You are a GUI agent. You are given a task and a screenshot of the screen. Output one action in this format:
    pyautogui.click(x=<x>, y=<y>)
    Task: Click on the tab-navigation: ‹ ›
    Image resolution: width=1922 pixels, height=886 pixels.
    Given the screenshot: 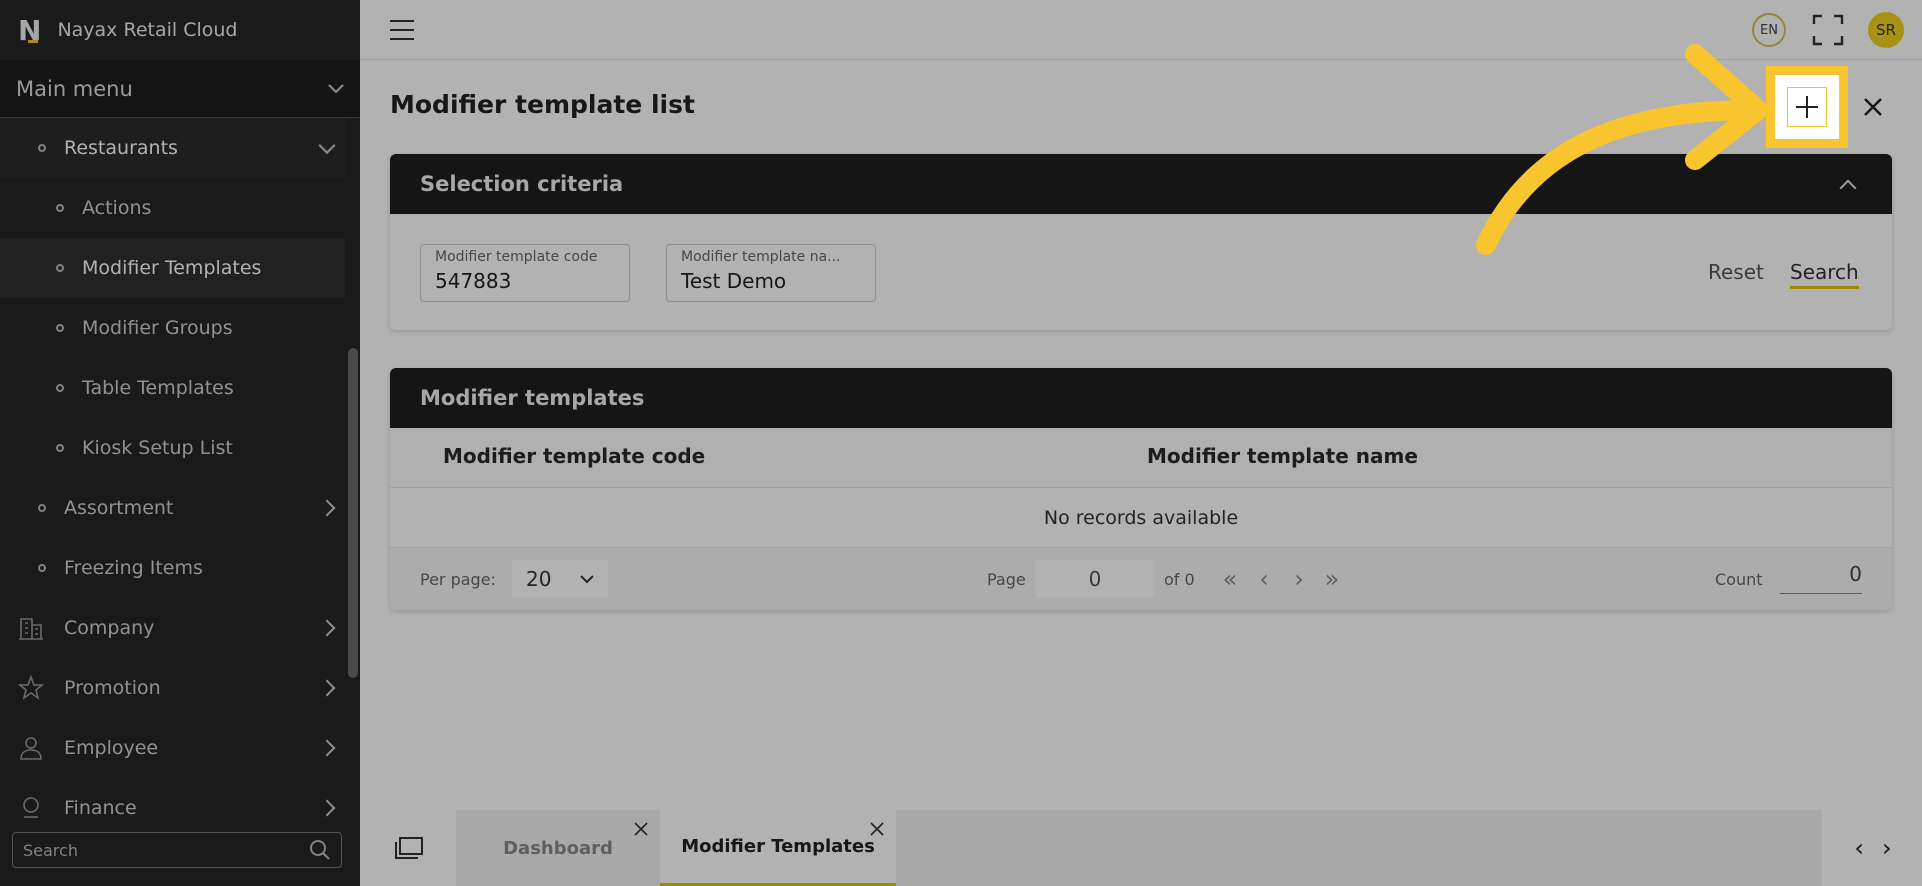 What is the action you would take?
    pyautogui.click(x=1873, y=848)
    